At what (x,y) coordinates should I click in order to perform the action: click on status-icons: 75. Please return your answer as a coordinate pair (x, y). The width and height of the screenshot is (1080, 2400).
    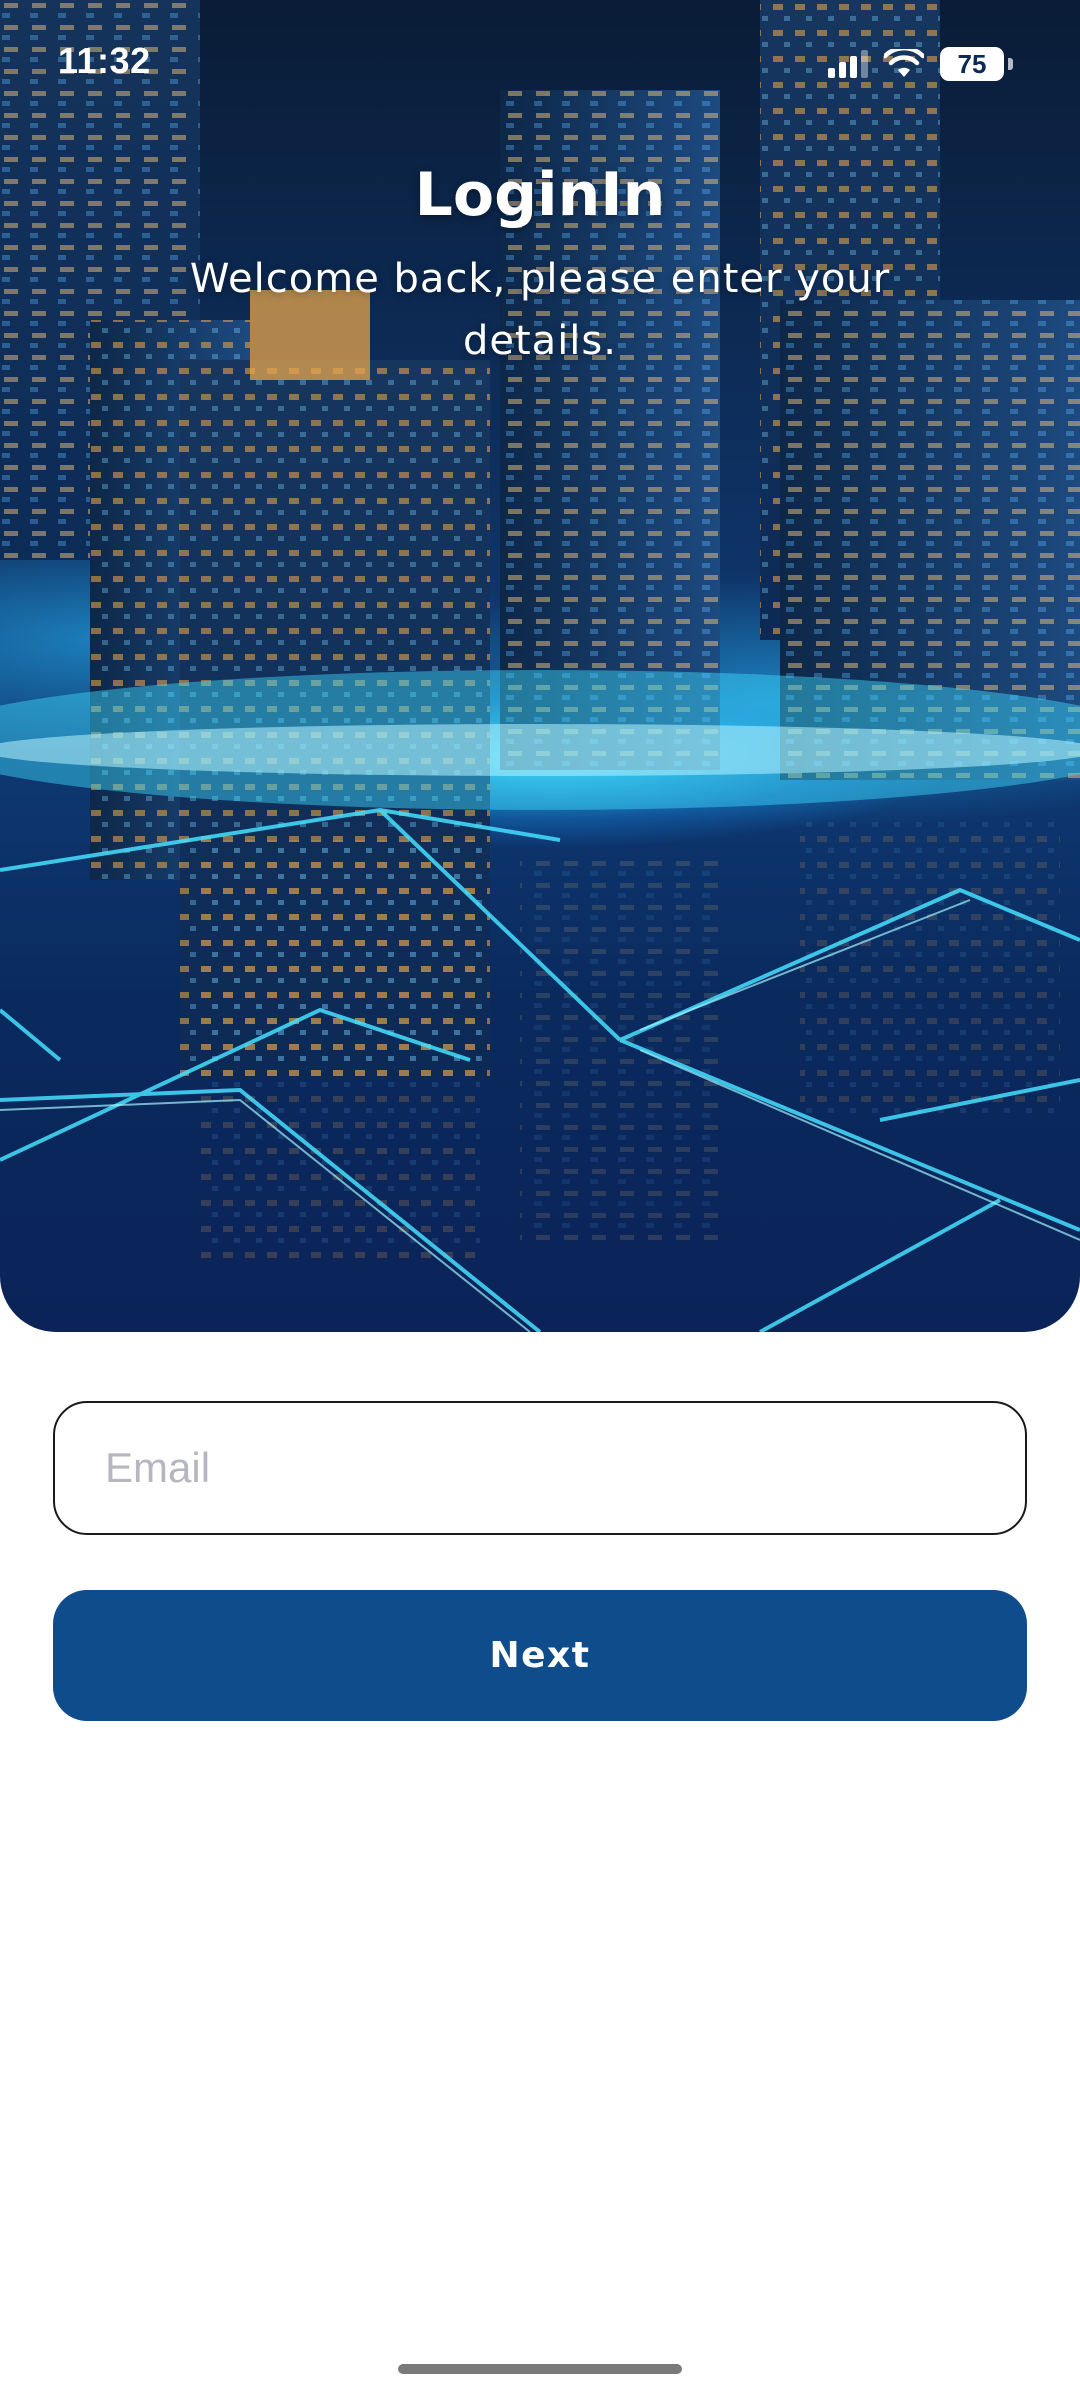
    Looking at the image, I should click on (920, 64).